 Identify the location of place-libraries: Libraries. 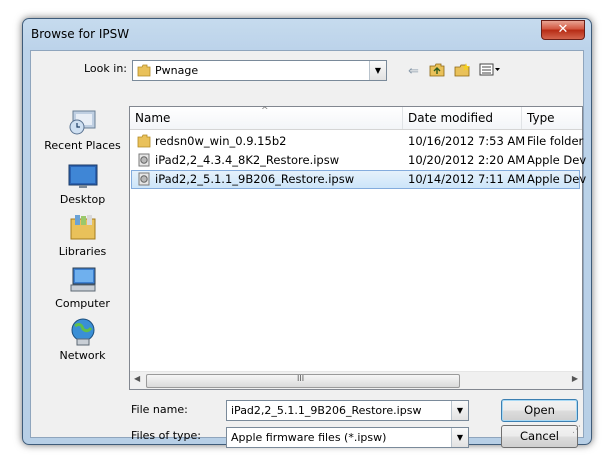
(82, 235).